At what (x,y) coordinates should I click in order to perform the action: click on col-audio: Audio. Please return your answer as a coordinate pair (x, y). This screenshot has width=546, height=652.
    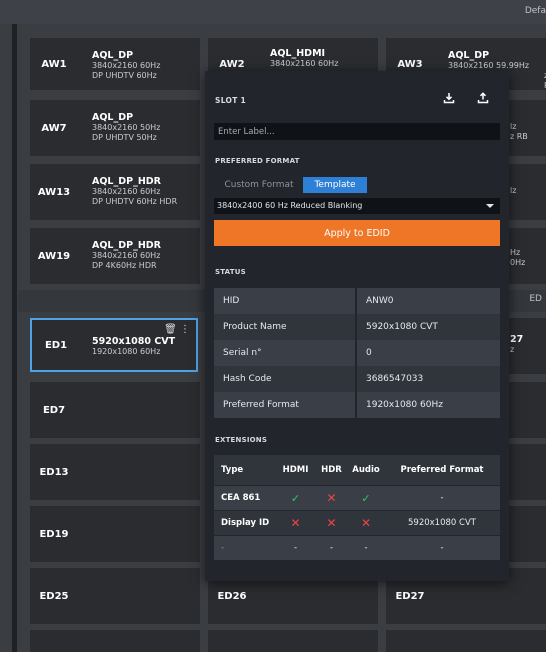
    Looking at the image, I should click on (366, 470).